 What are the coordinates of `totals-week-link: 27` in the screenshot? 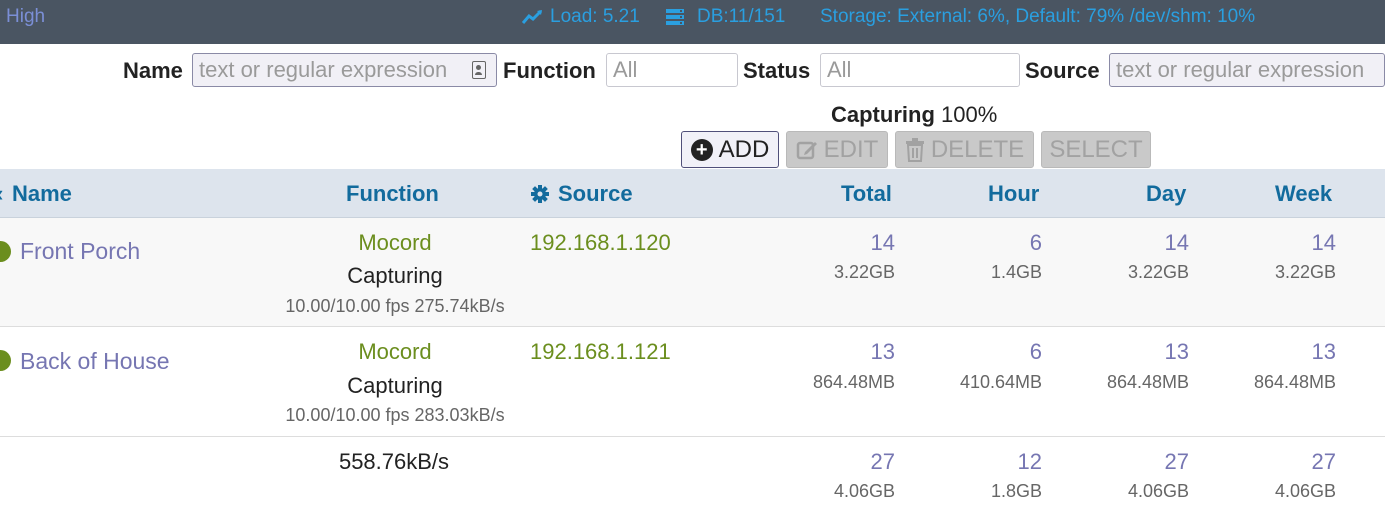 It's located at (1276, 462).